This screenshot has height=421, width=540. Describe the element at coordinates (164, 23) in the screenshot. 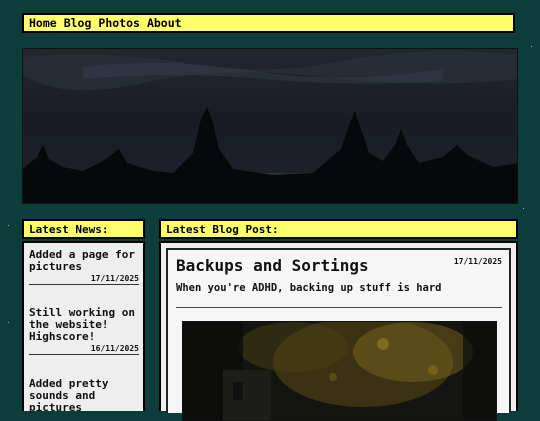

I see `nav-link-about: About` at that location.